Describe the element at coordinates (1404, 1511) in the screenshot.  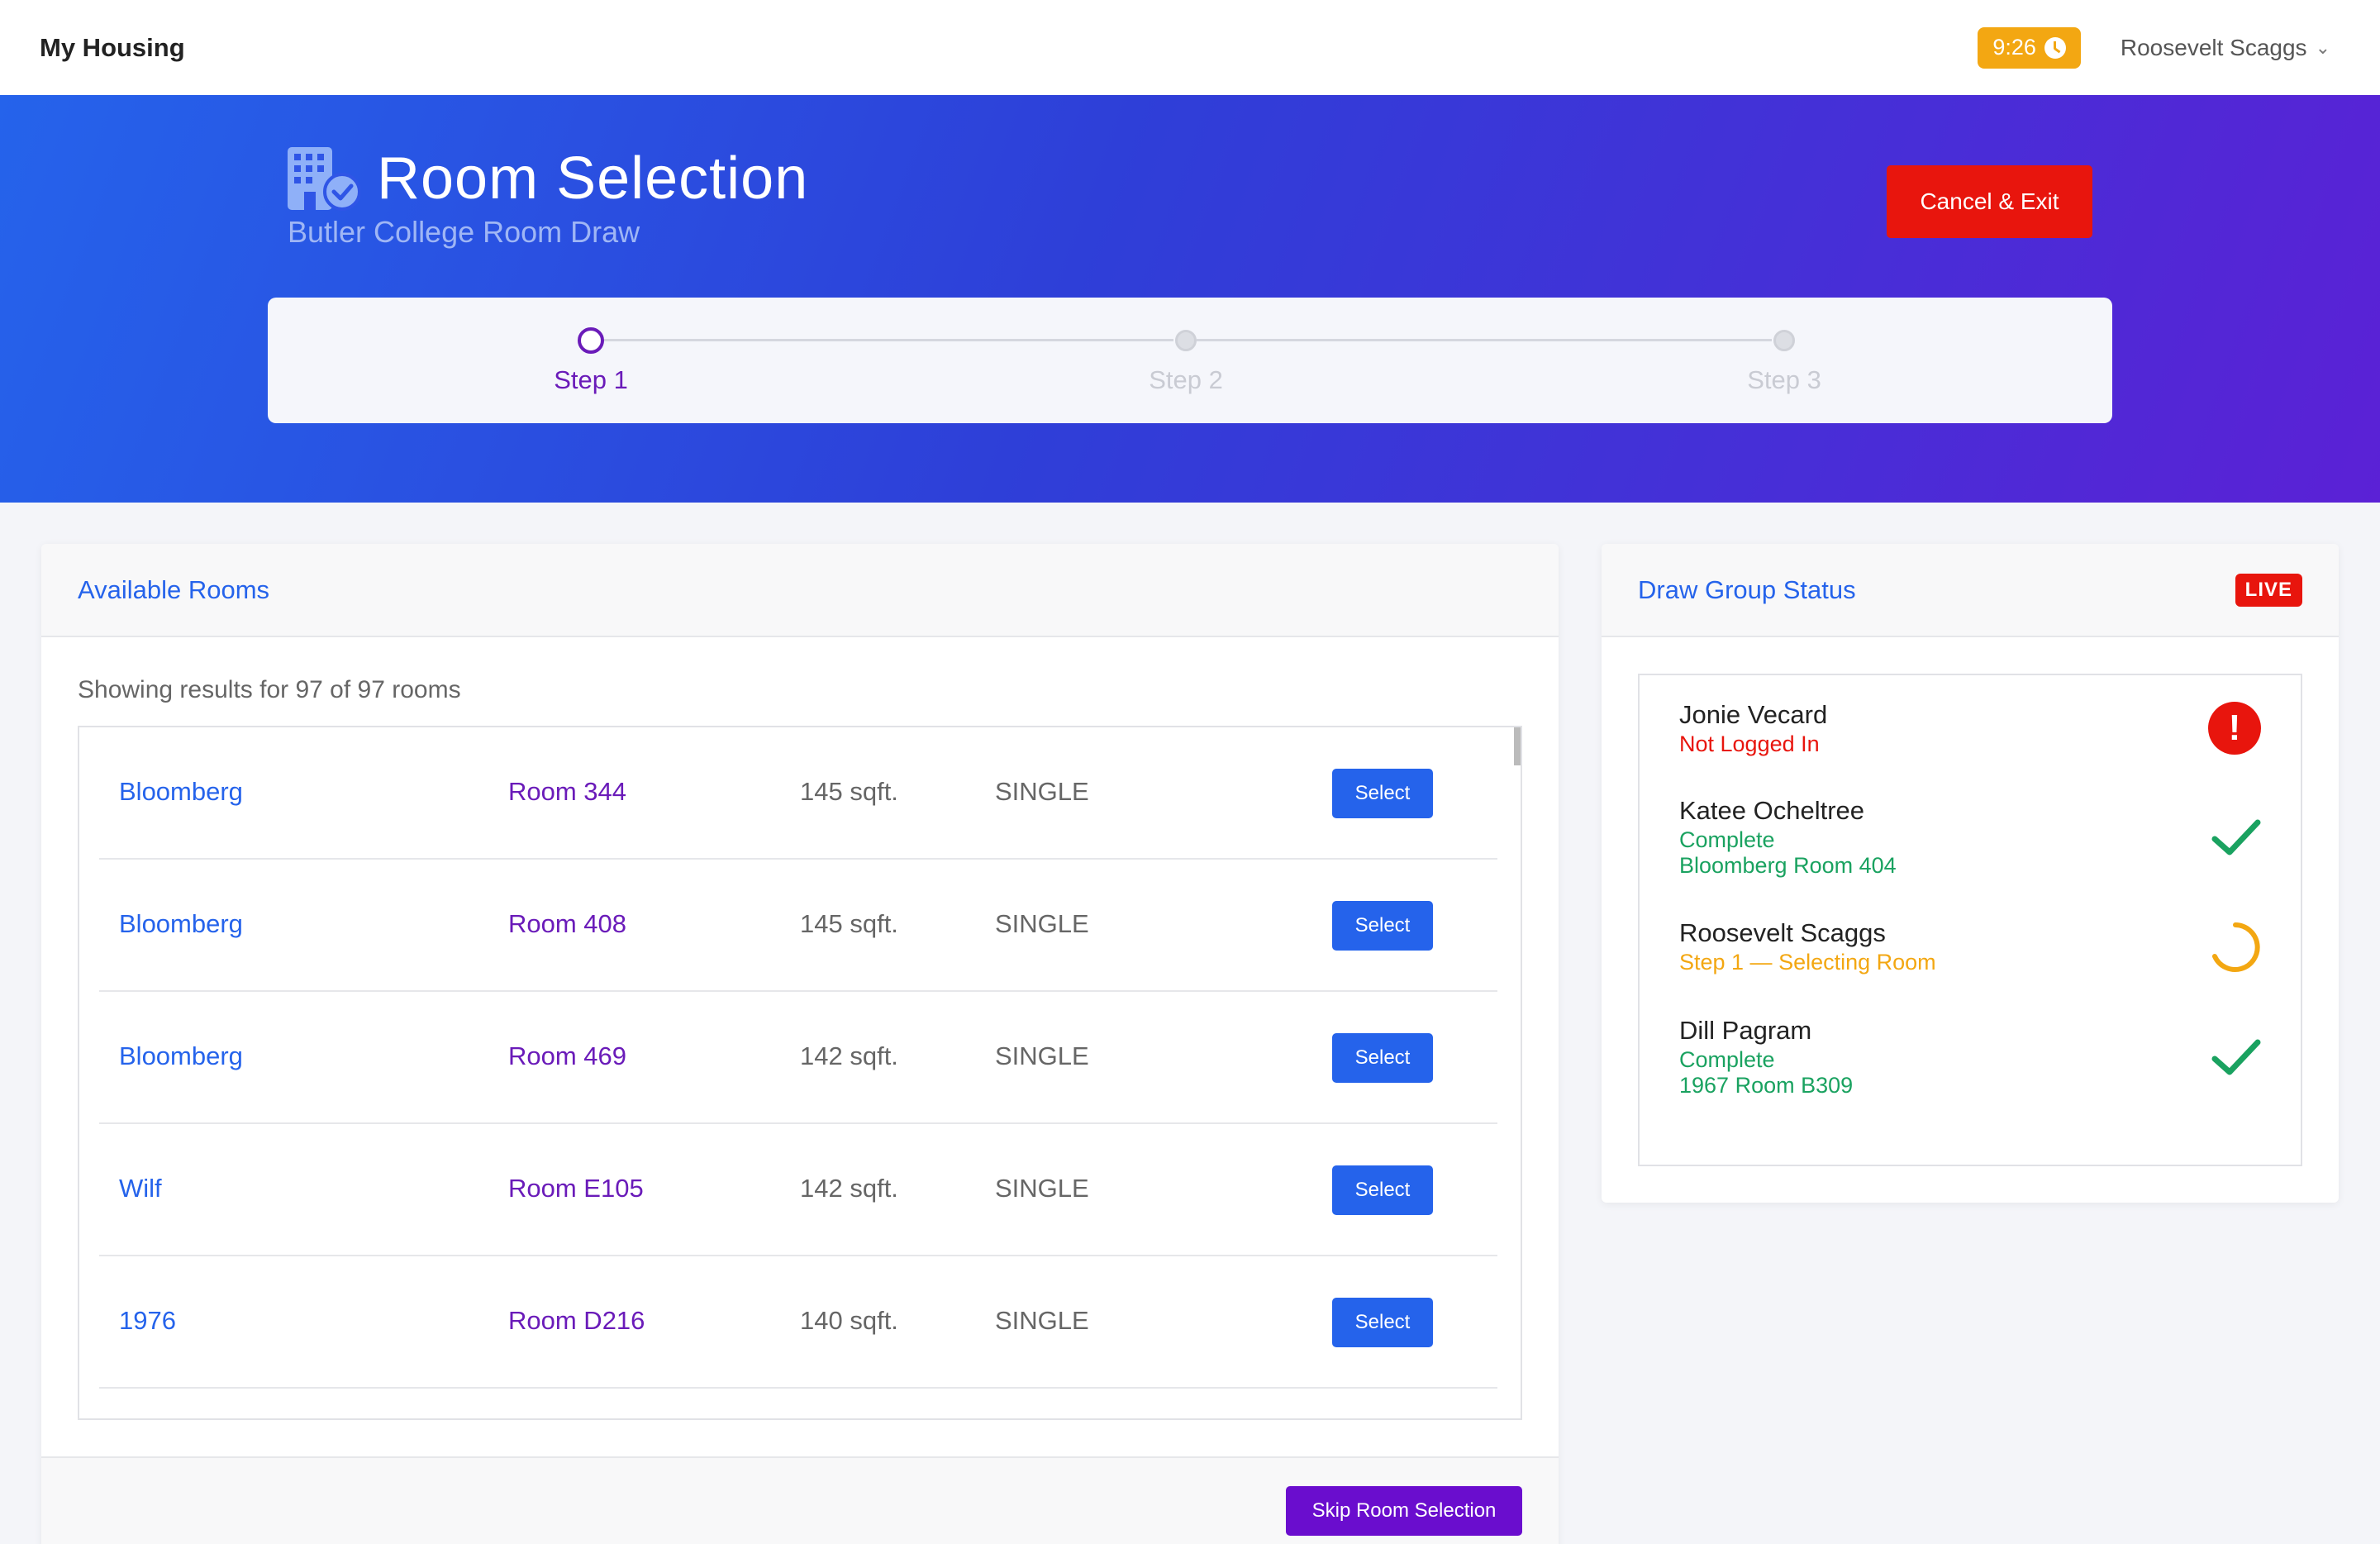
I see `skip-room-selection-button: Skip Room Selection` at that location.